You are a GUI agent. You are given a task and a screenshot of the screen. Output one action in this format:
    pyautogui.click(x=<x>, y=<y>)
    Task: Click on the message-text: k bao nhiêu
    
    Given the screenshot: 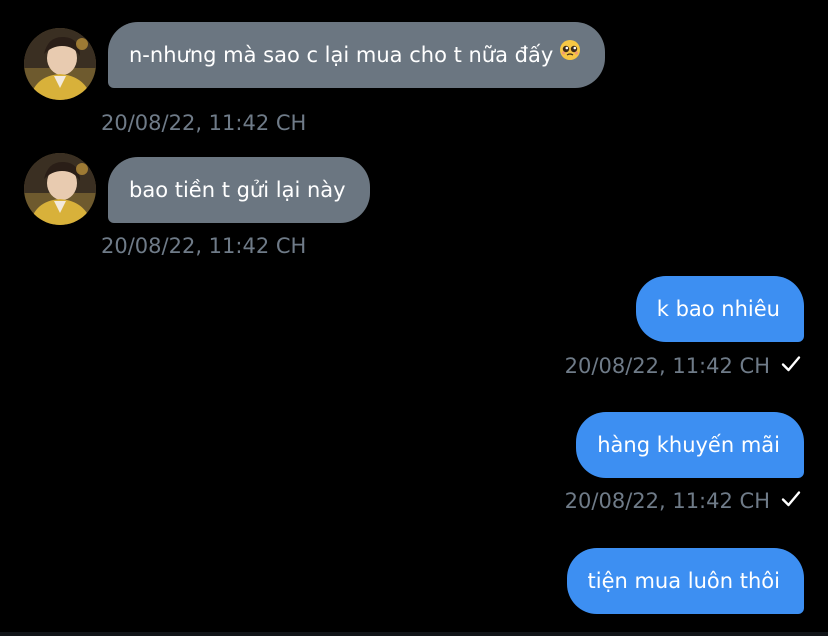 What is the action you would take?
    pyautogui.click(x=718, y=309)
    